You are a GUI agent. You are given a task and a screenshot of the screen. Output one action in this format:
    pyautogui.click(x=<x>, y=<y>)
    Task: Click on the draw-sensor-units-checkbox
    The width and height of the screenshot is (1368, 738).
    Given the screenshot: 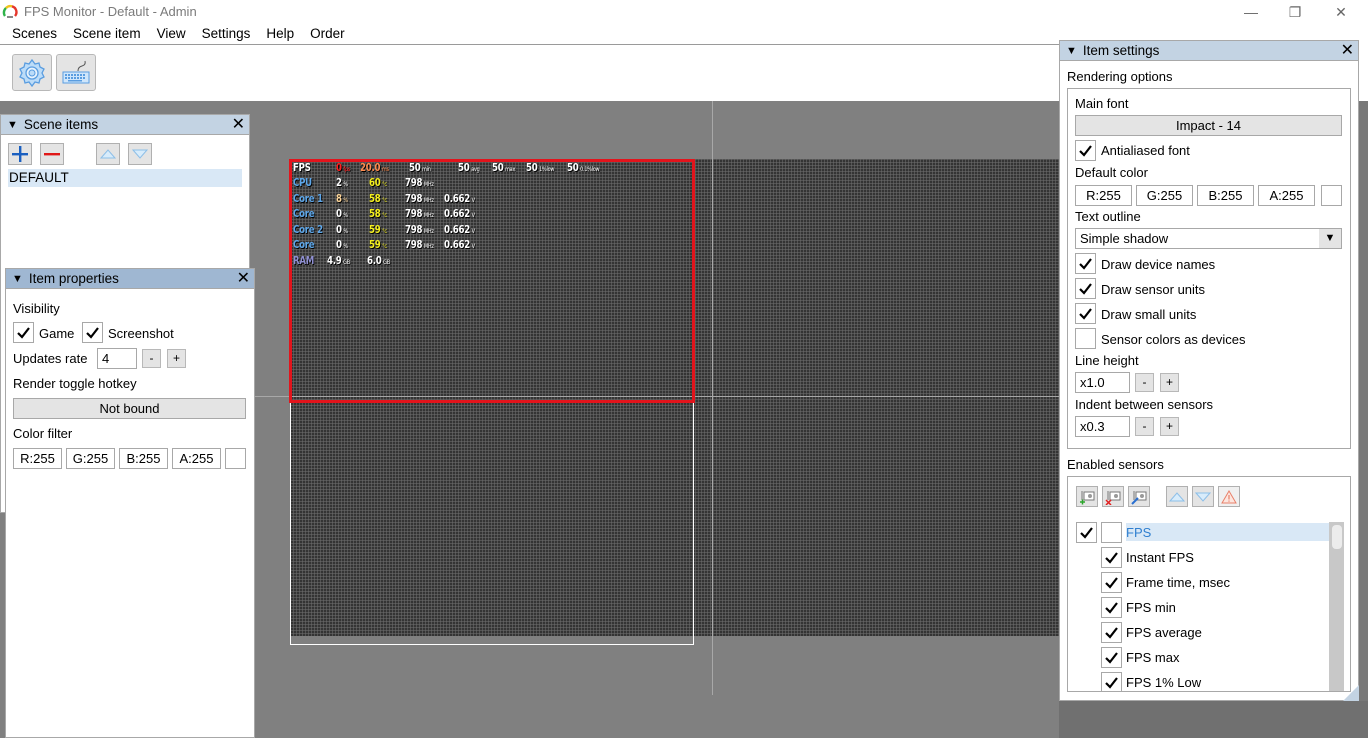 What is the action you would take?
    pyautogui.click(x=1085, y=288)
    